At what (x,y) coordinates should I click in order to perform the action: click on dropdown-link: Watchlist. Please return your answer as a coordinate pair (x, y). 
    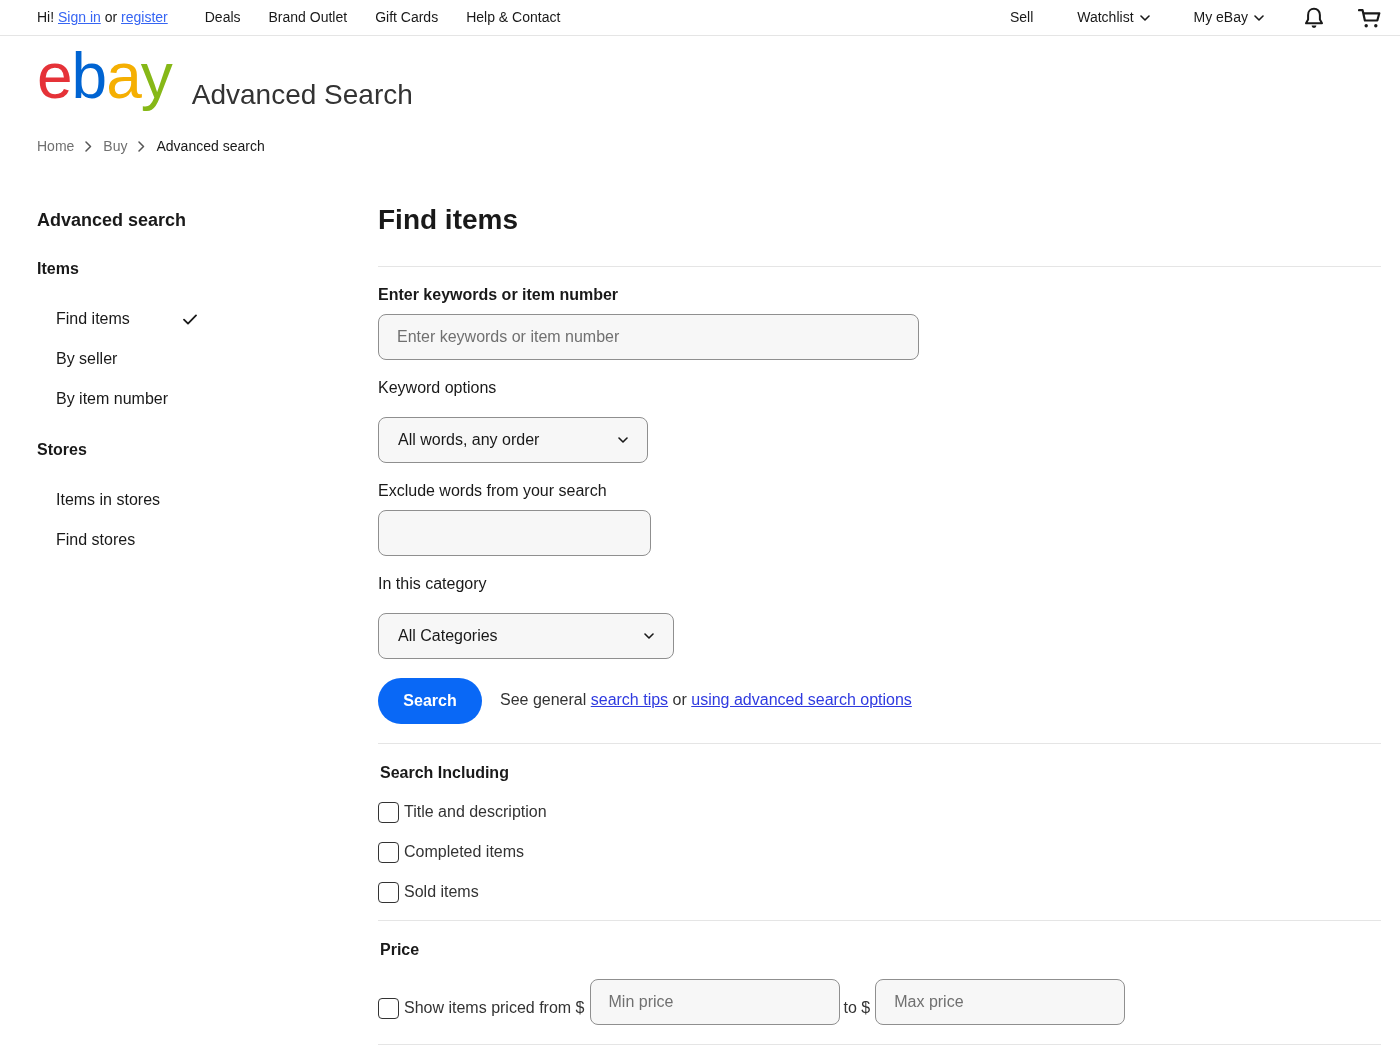
    Looking at the image, I should click on (1113, 17).